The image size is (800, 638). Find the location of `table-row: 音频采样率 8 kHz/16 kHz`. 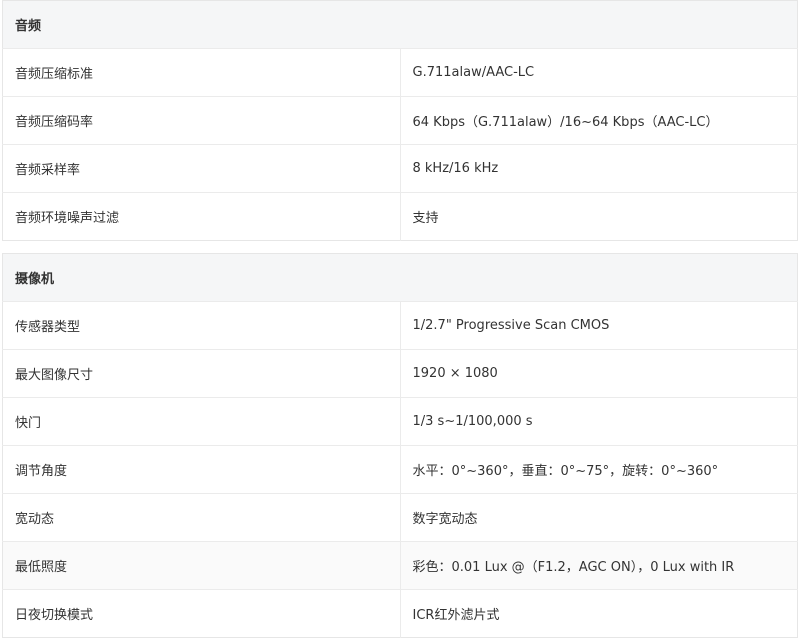

table-row: 音频采样率 8 kHz/16 kHz is located at coordinates (400, 168).